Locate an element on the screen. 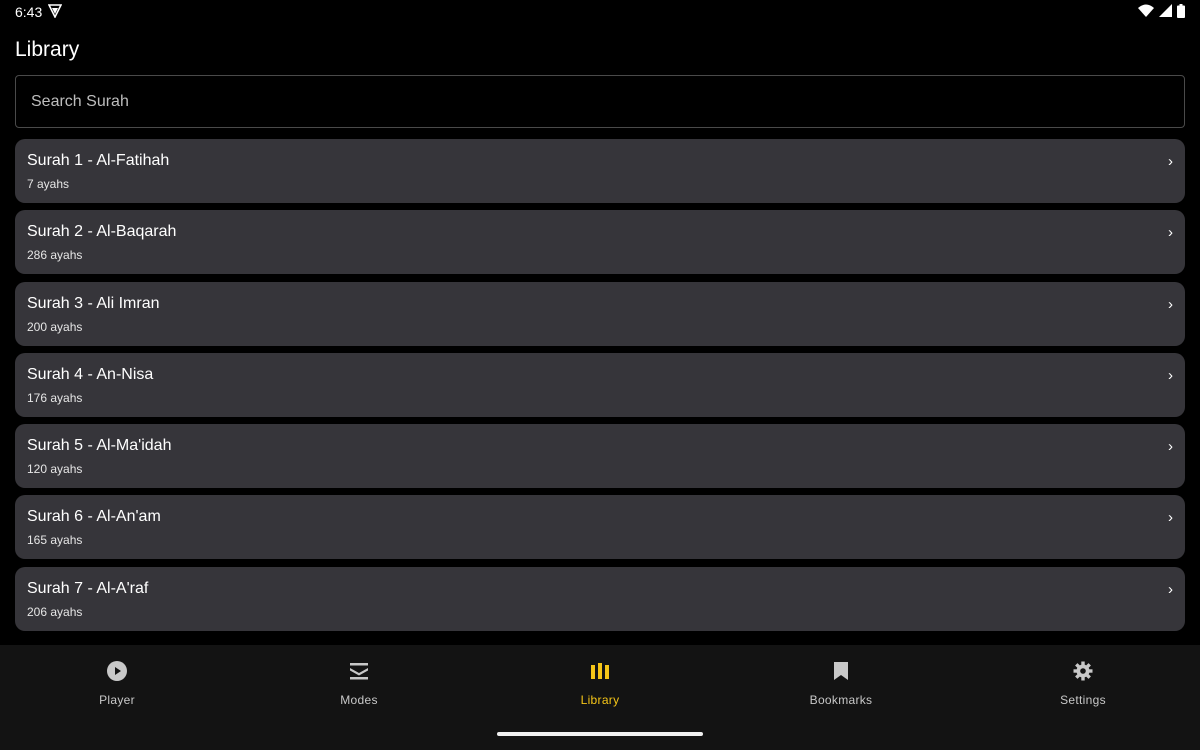 The image size is (1200, 750). status-left: 6:43 is located at coordinates (39, 12).